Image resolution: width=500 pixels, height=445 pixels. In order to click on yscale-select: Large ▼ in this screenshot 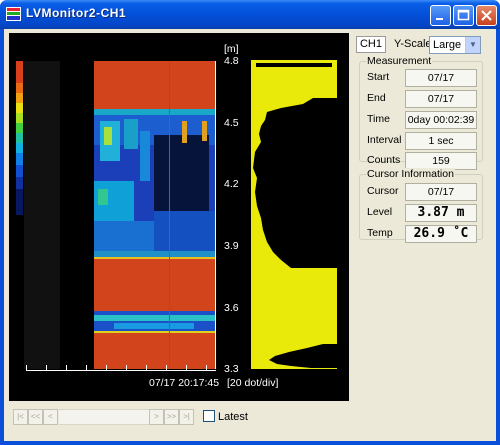, I will do `click(455, 45)`.